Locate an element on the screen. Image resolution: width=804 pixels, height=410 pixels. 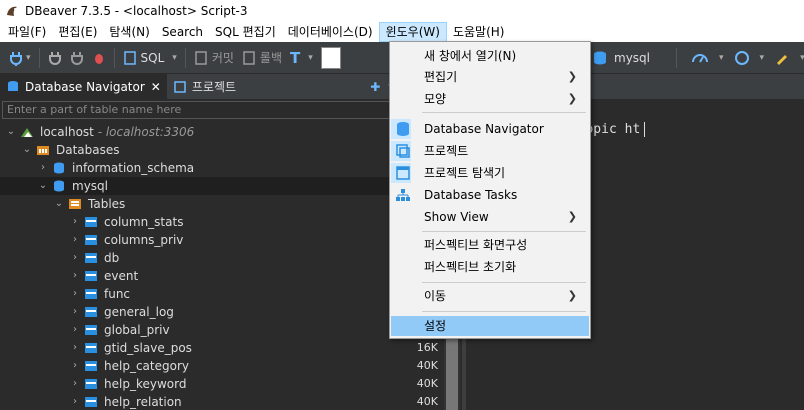
toolbar-separator is located at coordinates (114, 57).